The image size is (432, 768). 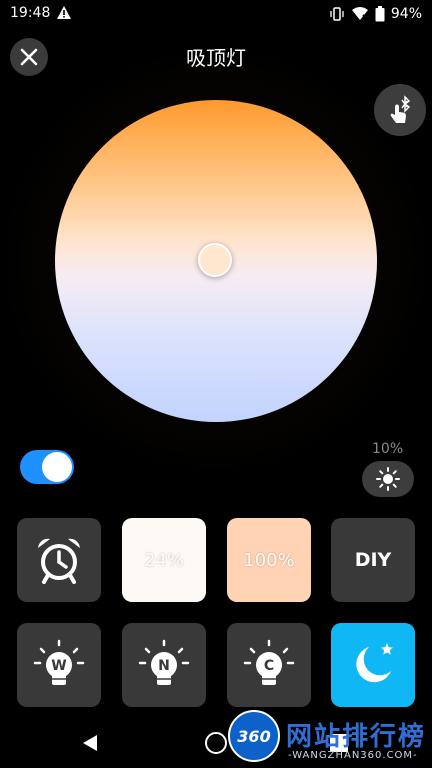 I want to click on back-icon, so click(x=90, y=743).